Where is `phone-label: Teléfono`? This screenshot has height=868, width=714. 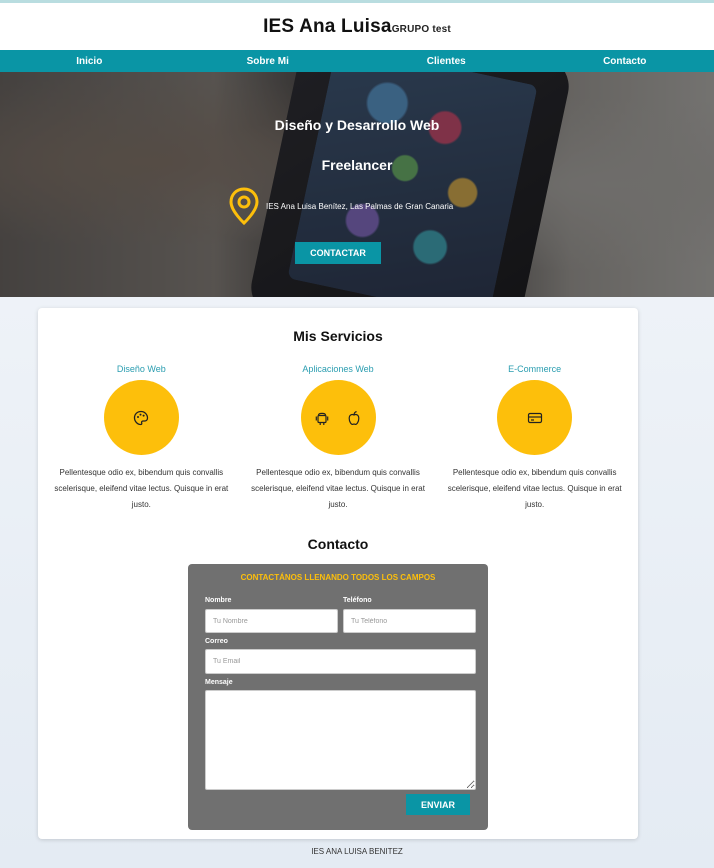
phone-label: Teléfono is located at coordinates (357, 600).